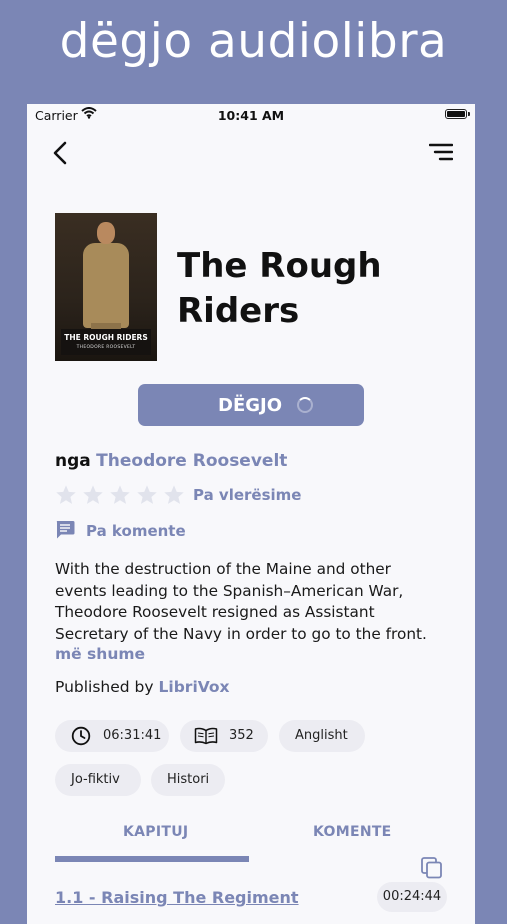 This screenshot has width=507, height=924. Describe the element at coordinates (238, 311) in the screenshot. I see `book-title-line-2: Riders` at that location.